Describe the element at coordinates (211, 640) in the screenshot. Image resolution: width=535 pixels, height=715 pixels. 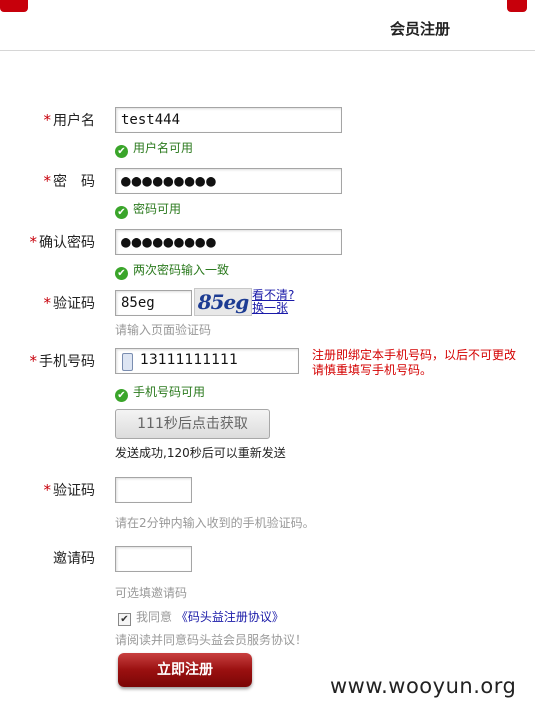
I see `agreement-hint: 请阅读并同意码头益会员服务协议！` at that location.